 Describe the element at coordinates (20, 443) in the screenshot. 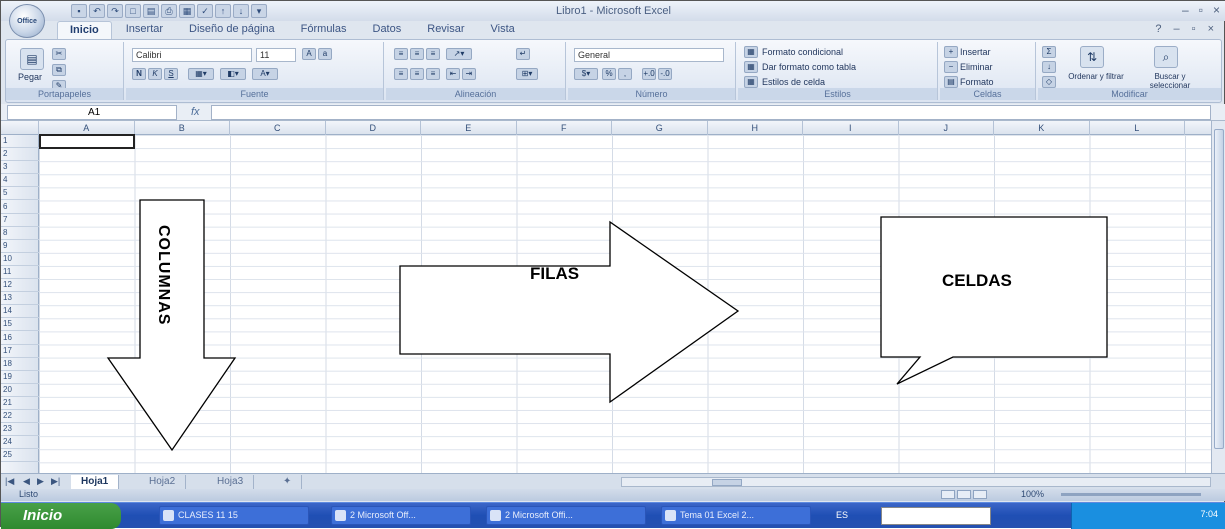

I see `row-header-24: 24` at that location.